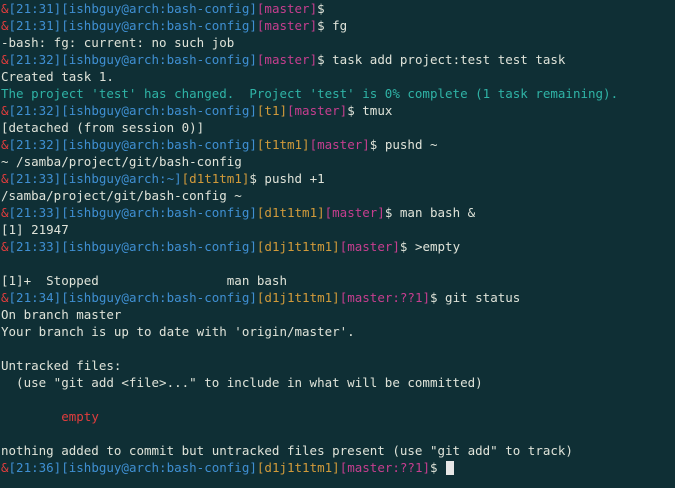 This screenshot has width=675, height=488. Describe the element at coordinates (430, 212) in the screenshot. I see `command-text: $ man bash &` at that location.